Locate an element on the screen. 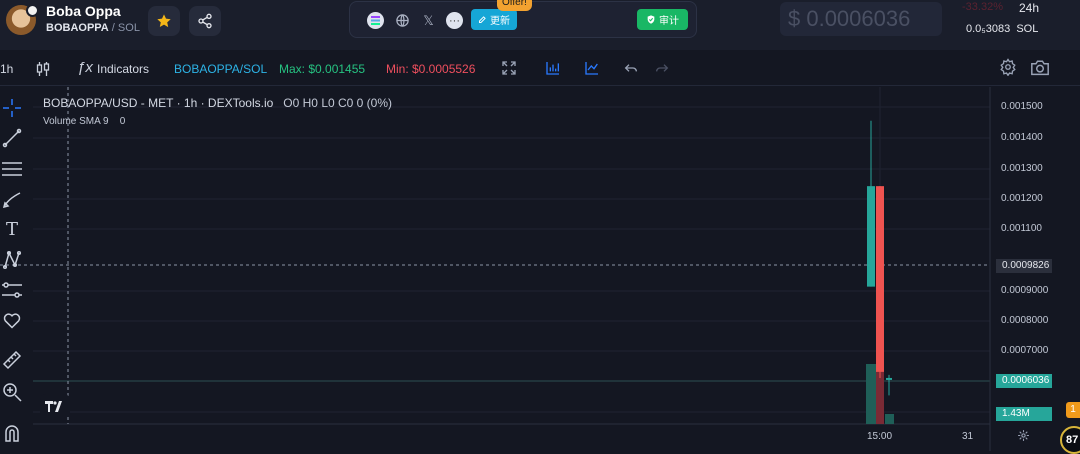  price-axis-label: 0.001500 is located at coordinates (1022, 106).